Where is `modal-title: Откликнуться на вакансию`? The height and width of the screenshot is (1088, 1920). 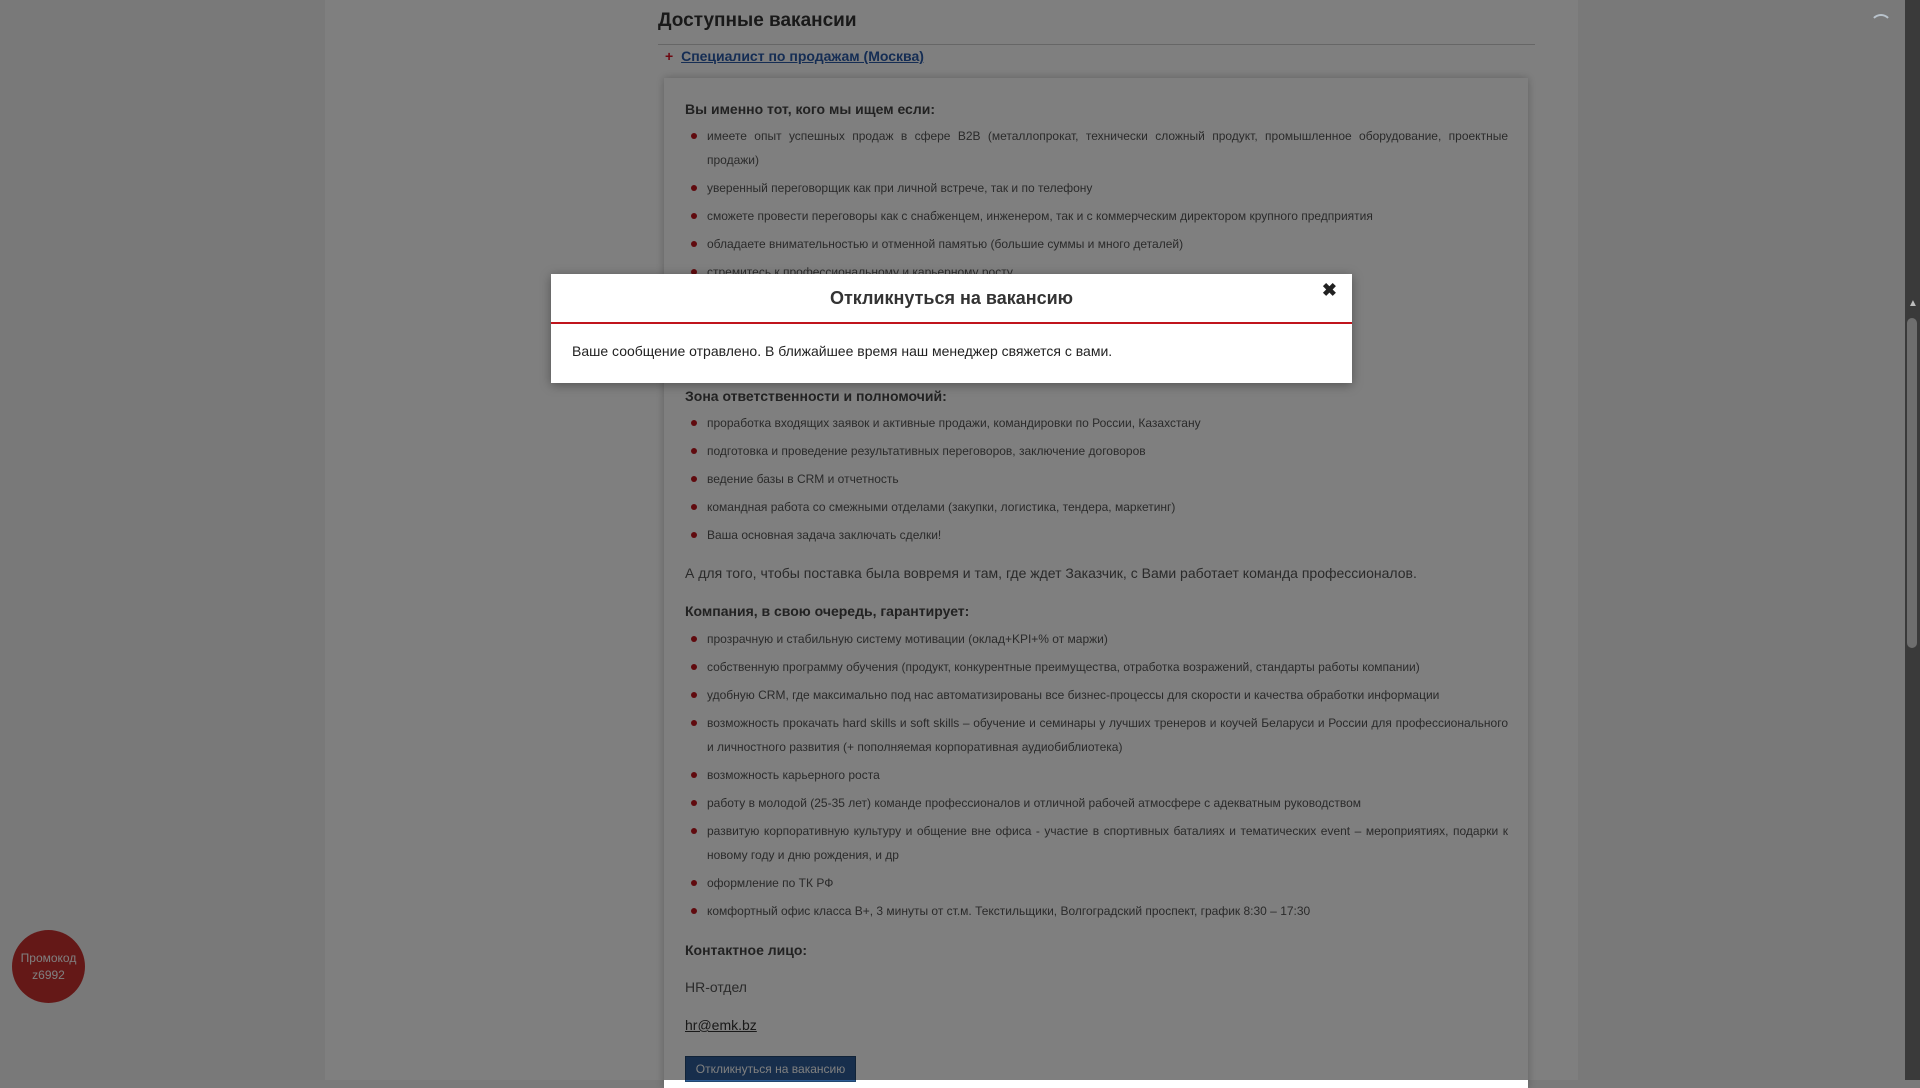
modal-title: Откликнуться на вакансию is located at coordinates (951, 298).